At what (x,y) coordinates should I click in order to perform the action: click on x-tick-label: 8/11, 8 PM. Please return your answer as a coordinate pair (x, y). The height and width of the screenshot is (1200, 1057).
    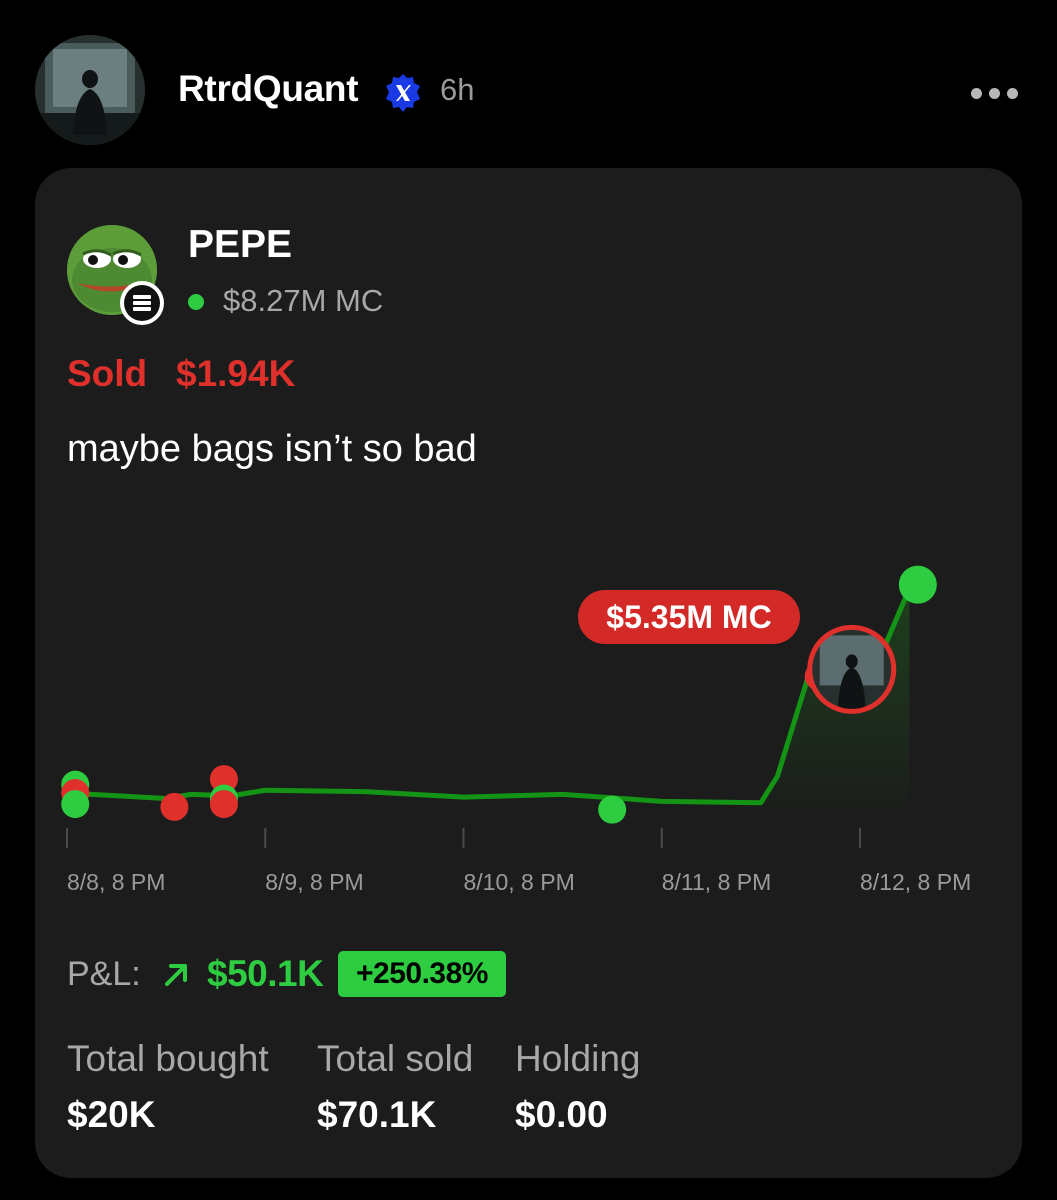
    Looking at the image, I should click on (717, 882).